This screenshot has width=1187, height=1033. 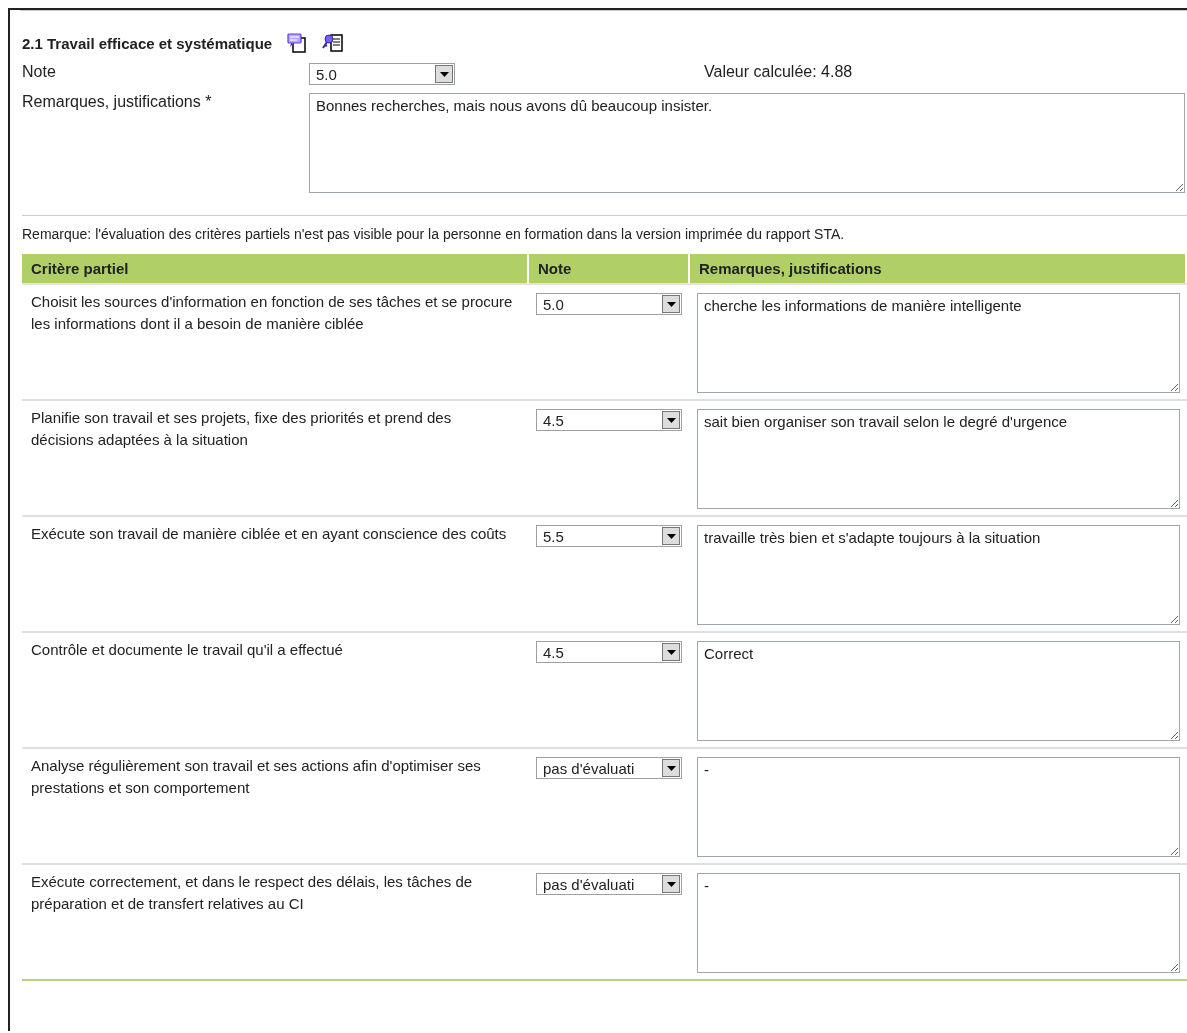 I want to click on remarks-textarea: Bonnes recherches, mais nous avons dû beaucoup insister., so click(x=747, y=143).